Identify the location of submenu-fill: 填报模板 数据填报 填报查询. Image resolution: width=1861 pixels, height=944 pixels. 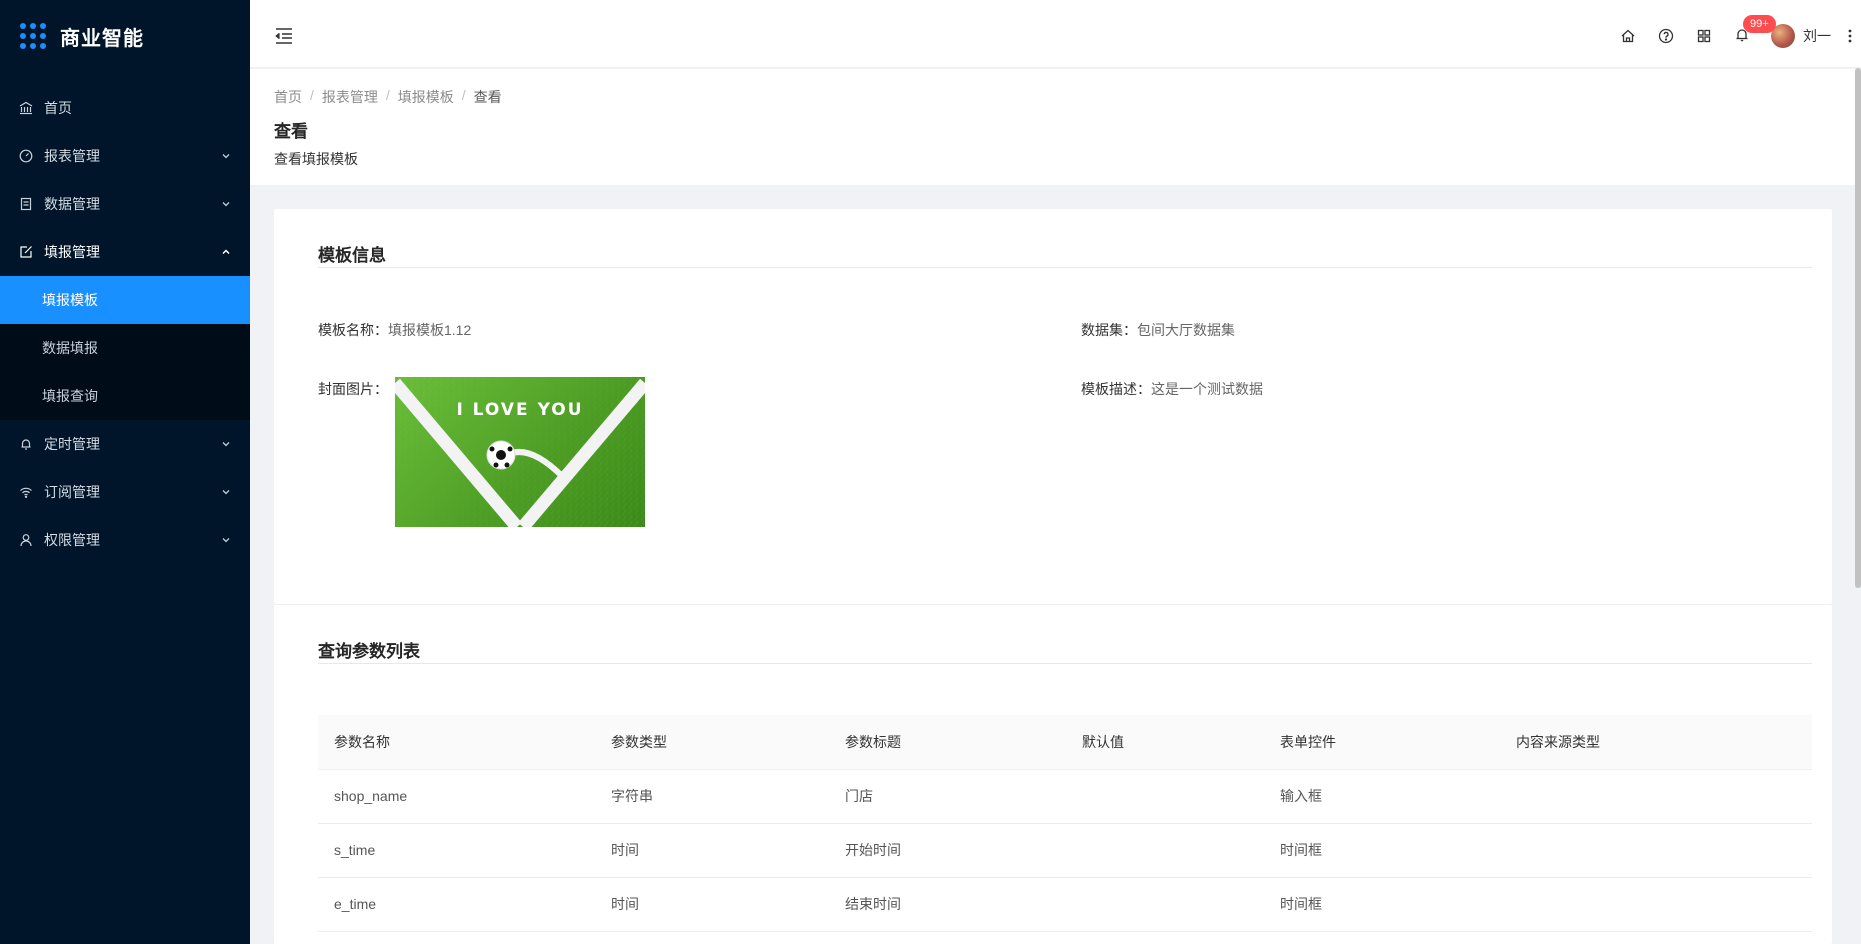
(125, 348).